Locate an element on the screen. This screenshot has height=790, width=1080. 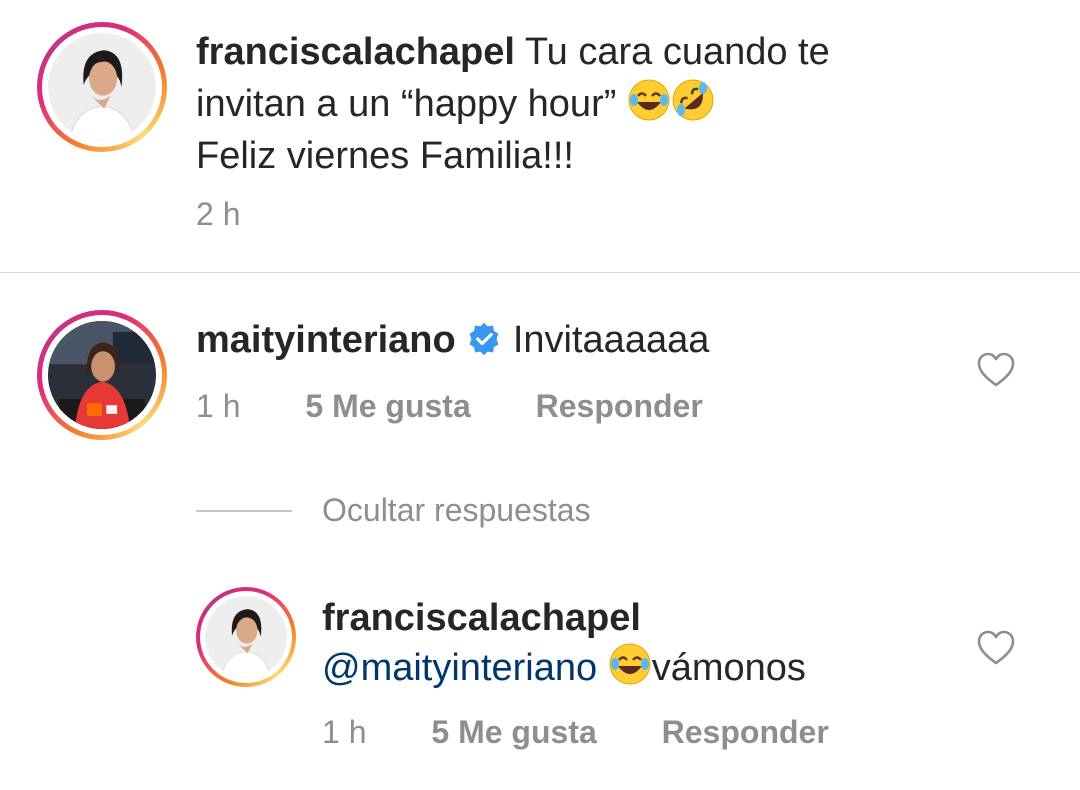
mention-link: @maityinteriano is located at coordinates (459, 668).